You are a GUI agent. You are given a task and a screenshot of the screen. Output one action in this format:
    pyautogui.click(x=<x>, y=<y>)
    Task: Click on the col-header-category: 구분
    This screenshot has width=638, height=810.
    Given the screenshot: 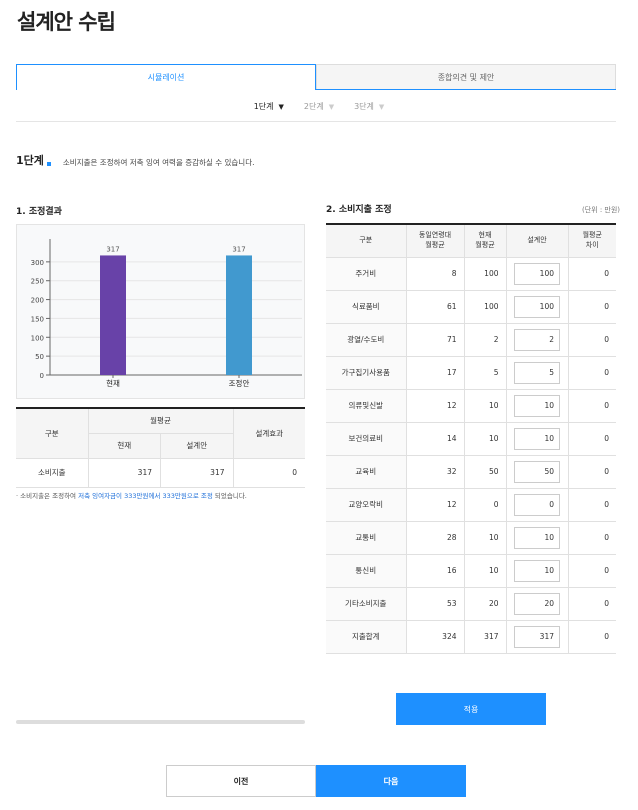 What is the action you would take?
    pyautogui.click(x=366, y=240)
    